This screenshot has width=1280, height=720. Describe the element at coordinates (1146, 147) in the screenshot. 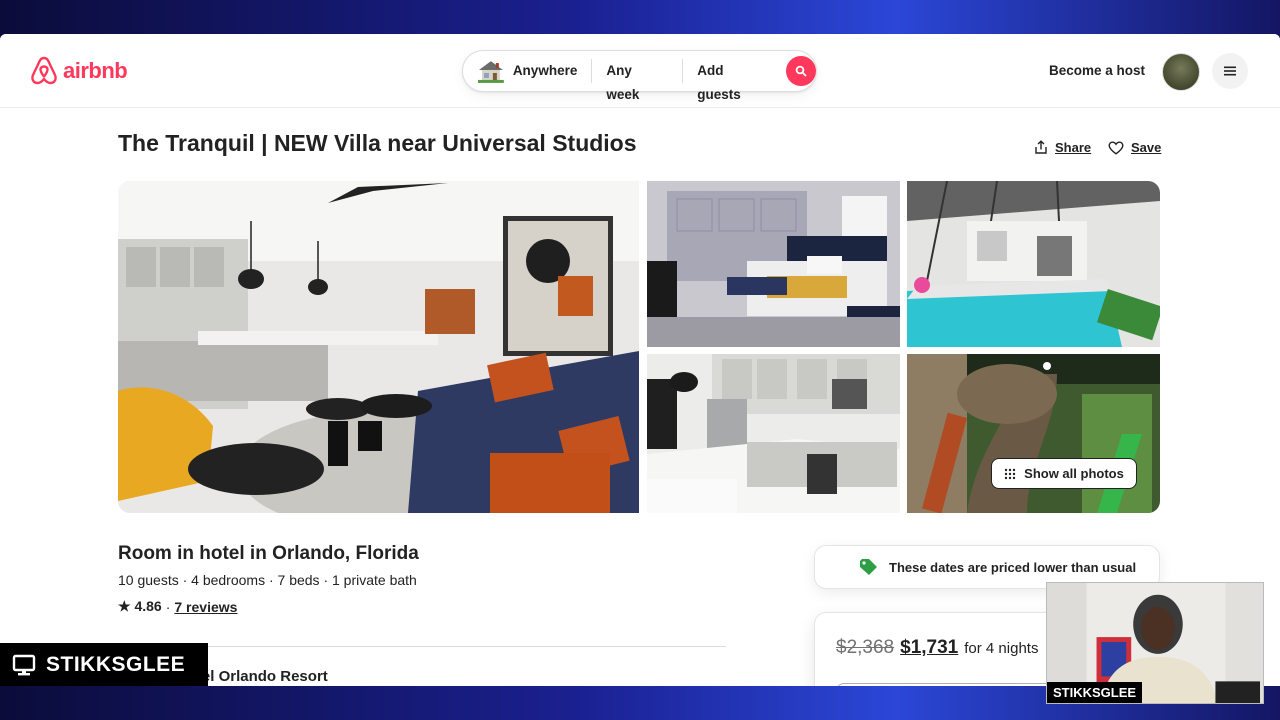

I see `save-label: Save` at that location.